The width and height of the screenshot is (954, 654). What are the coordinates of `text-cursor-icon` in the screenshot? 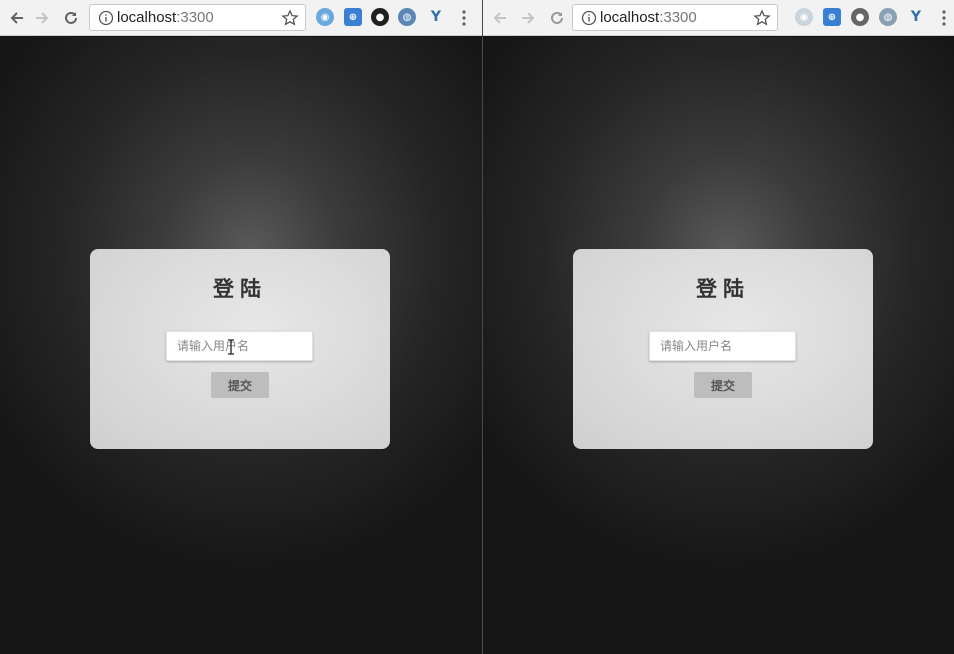 It's located at (231, 347).